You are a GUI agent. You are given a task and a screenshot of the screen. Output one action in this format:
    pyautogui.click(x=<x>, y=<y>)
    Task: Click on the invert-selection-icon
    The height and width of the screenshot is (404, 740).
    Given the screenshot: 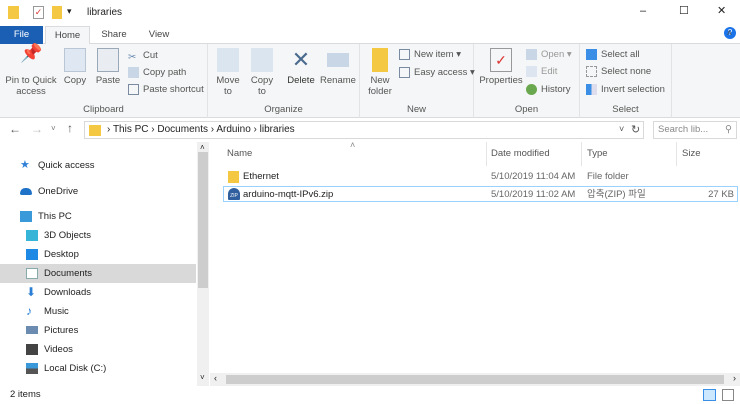 What is the action you would take?
    pyautogui.click(x=591, y=89)
    